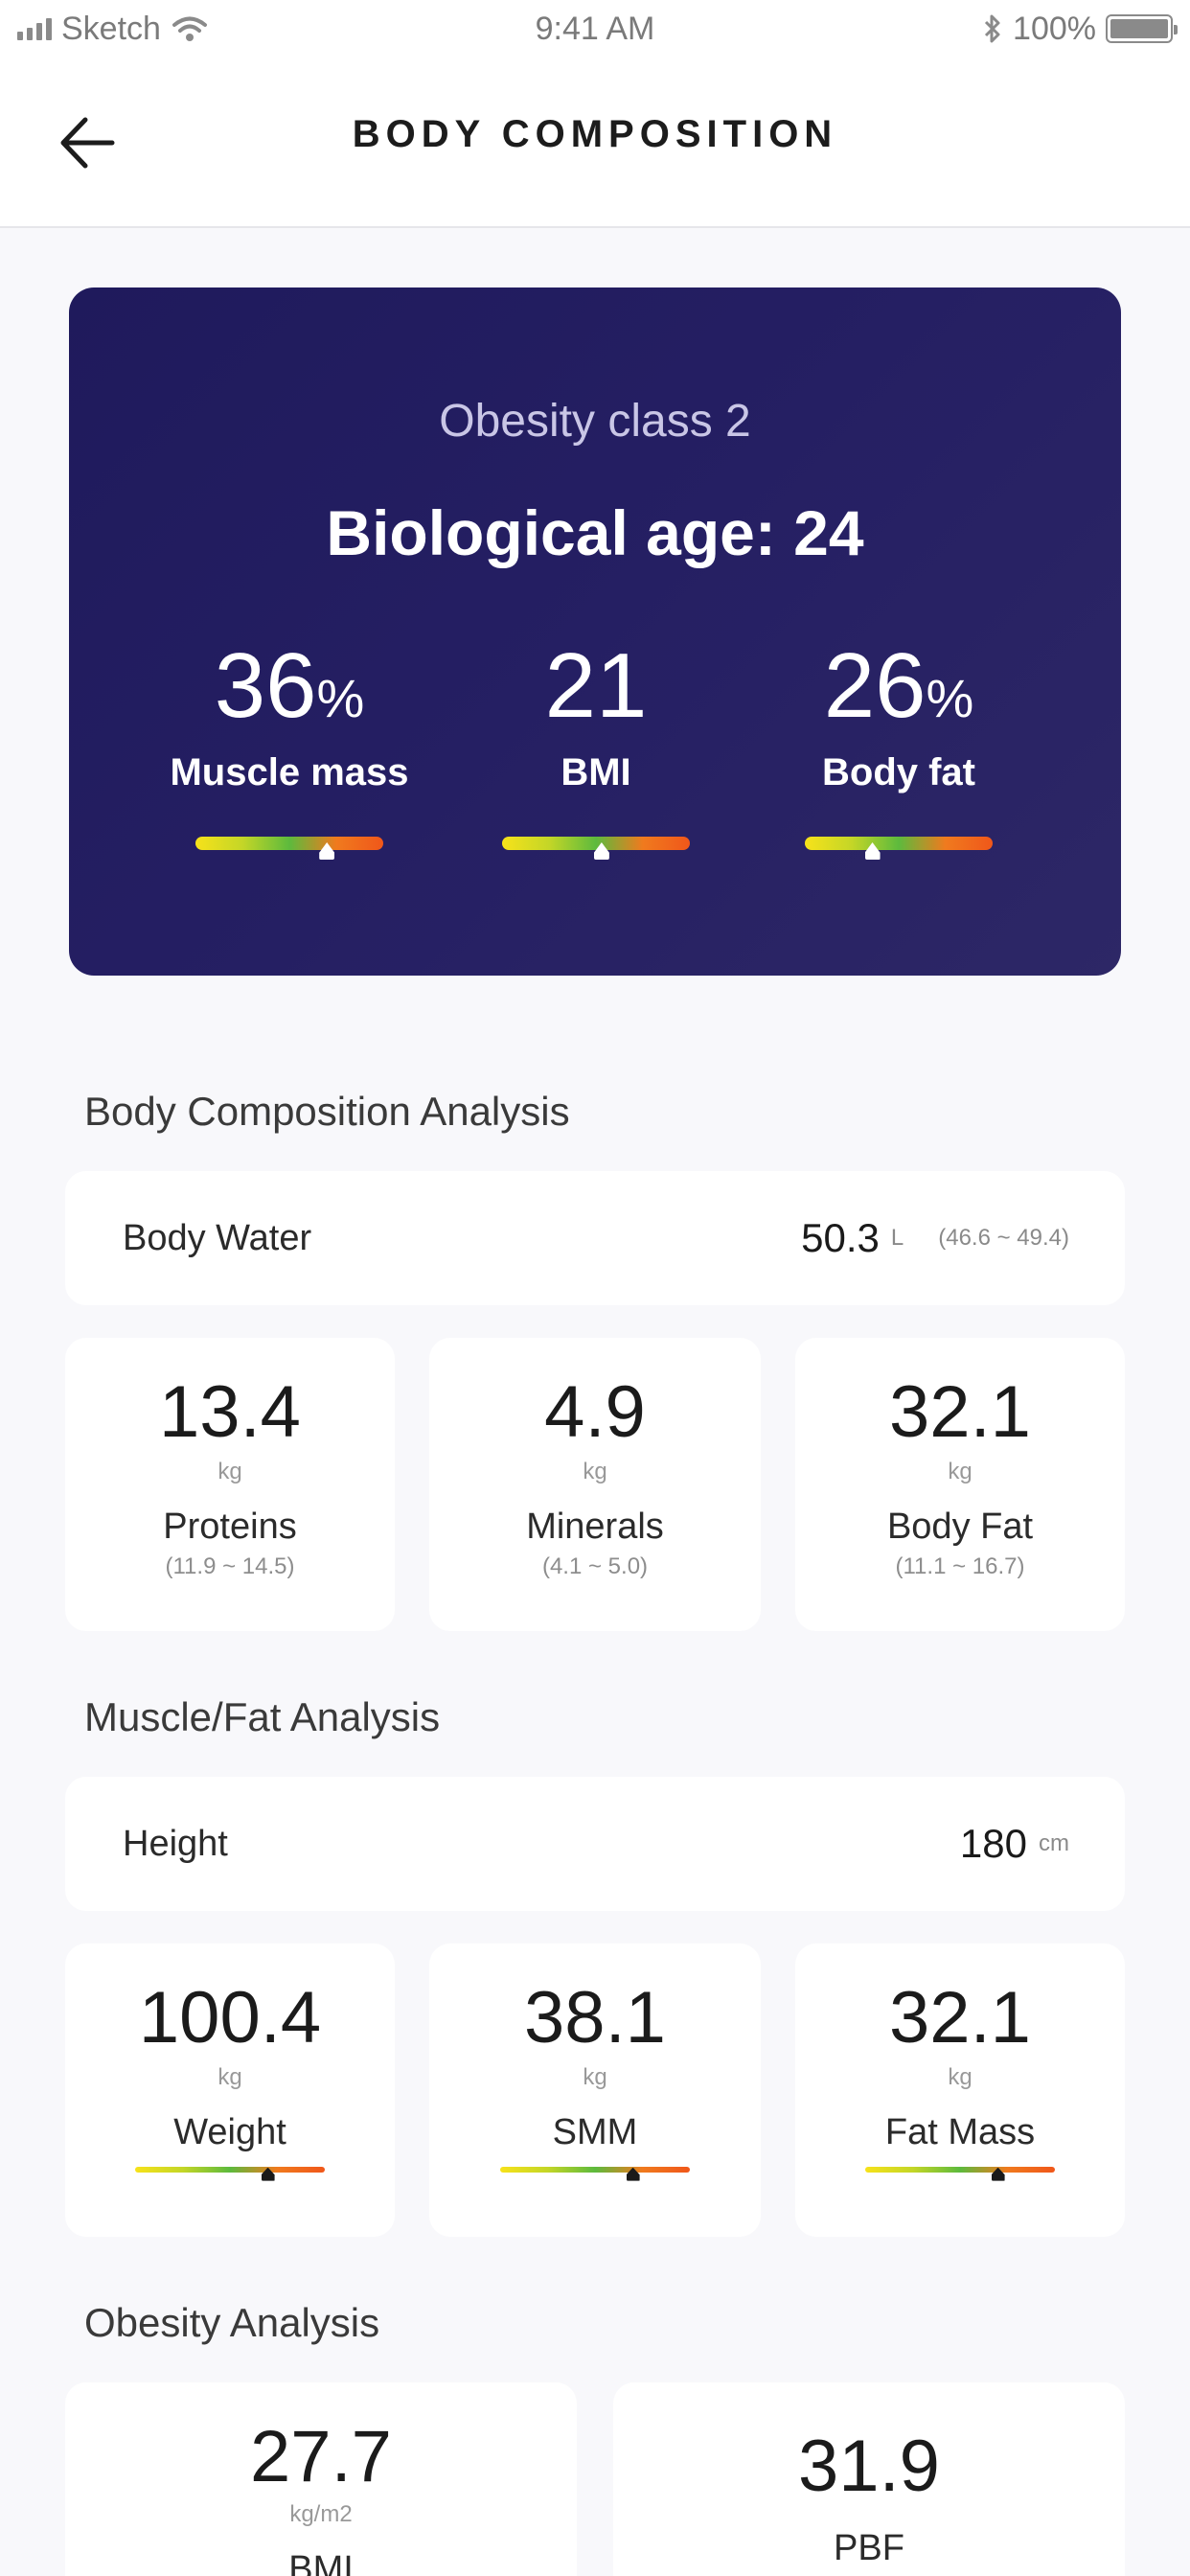  I want to click on metric-unit: kg/m2, so click(321, 2513).